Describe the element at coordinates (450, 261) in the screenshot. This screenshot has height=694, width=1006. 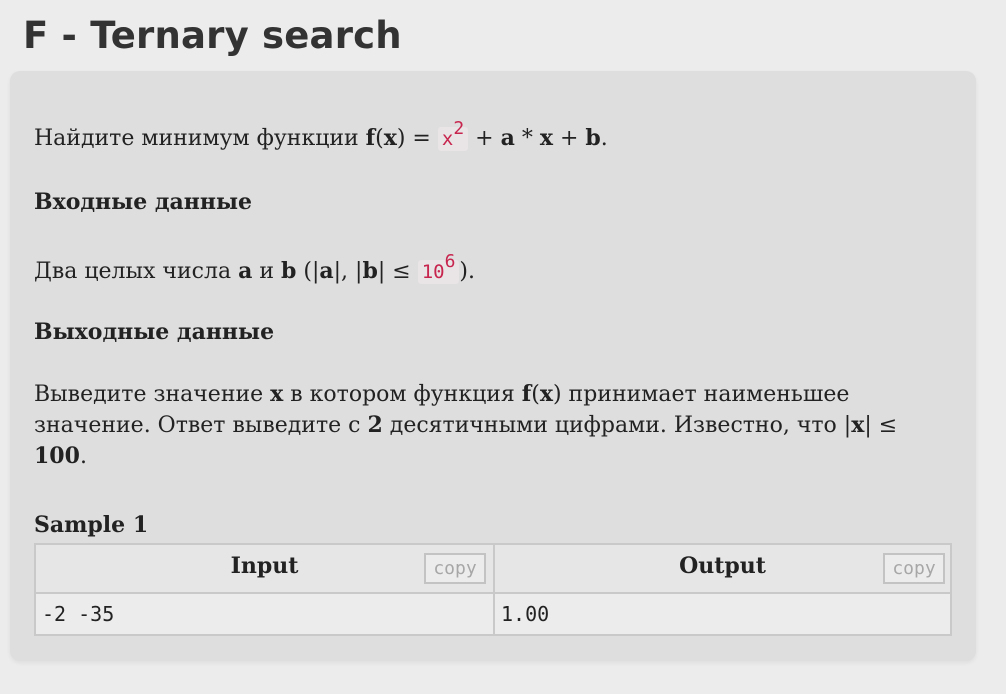
I see `formula-exponent: 6` at that location.